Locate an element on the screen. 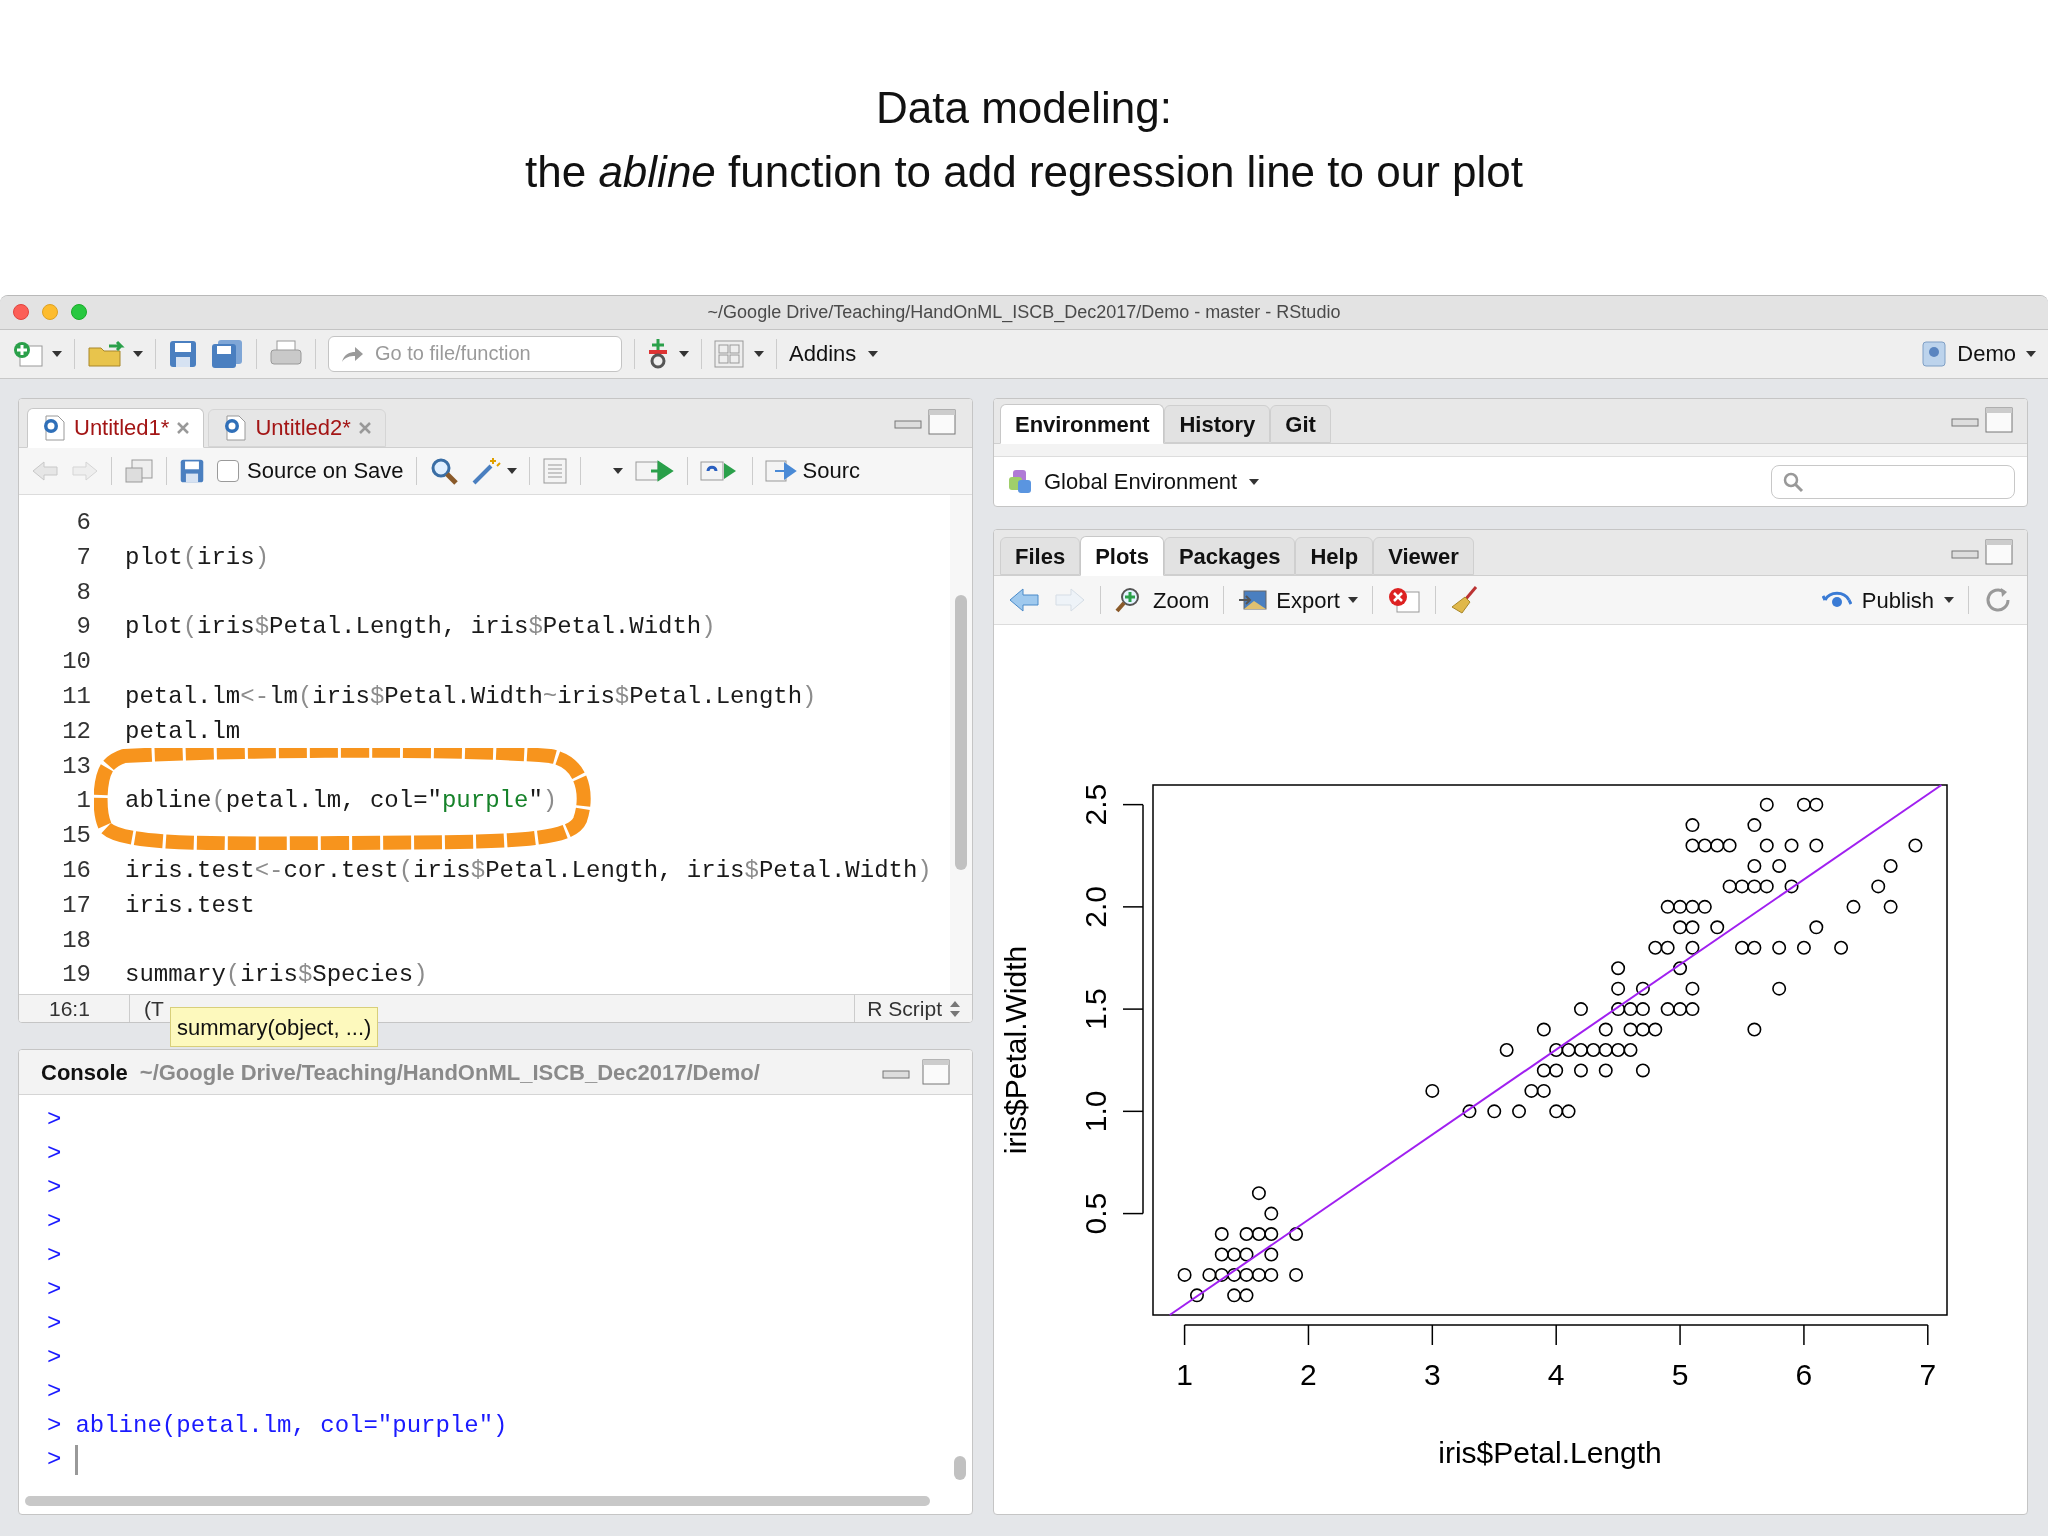 This screenshot has height=1536, width=2048. document-outline-icon is located at coordinates (554, 470).